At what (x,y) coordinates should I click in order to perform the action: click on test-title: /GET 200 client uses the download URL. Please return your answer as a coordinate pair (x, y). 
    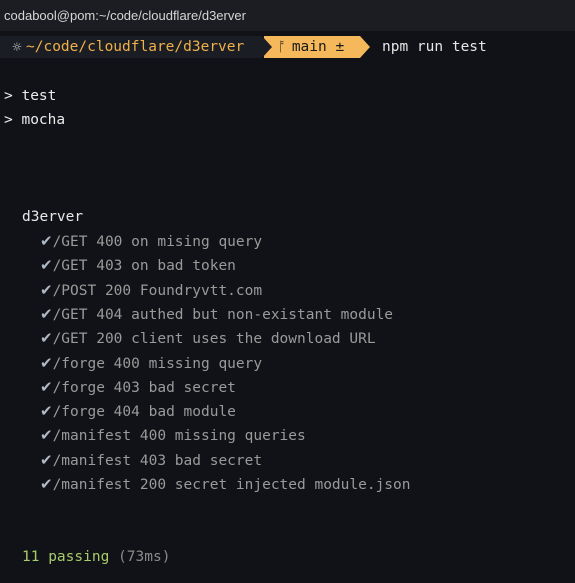
    Looking at the image, I should click on (214, 339).